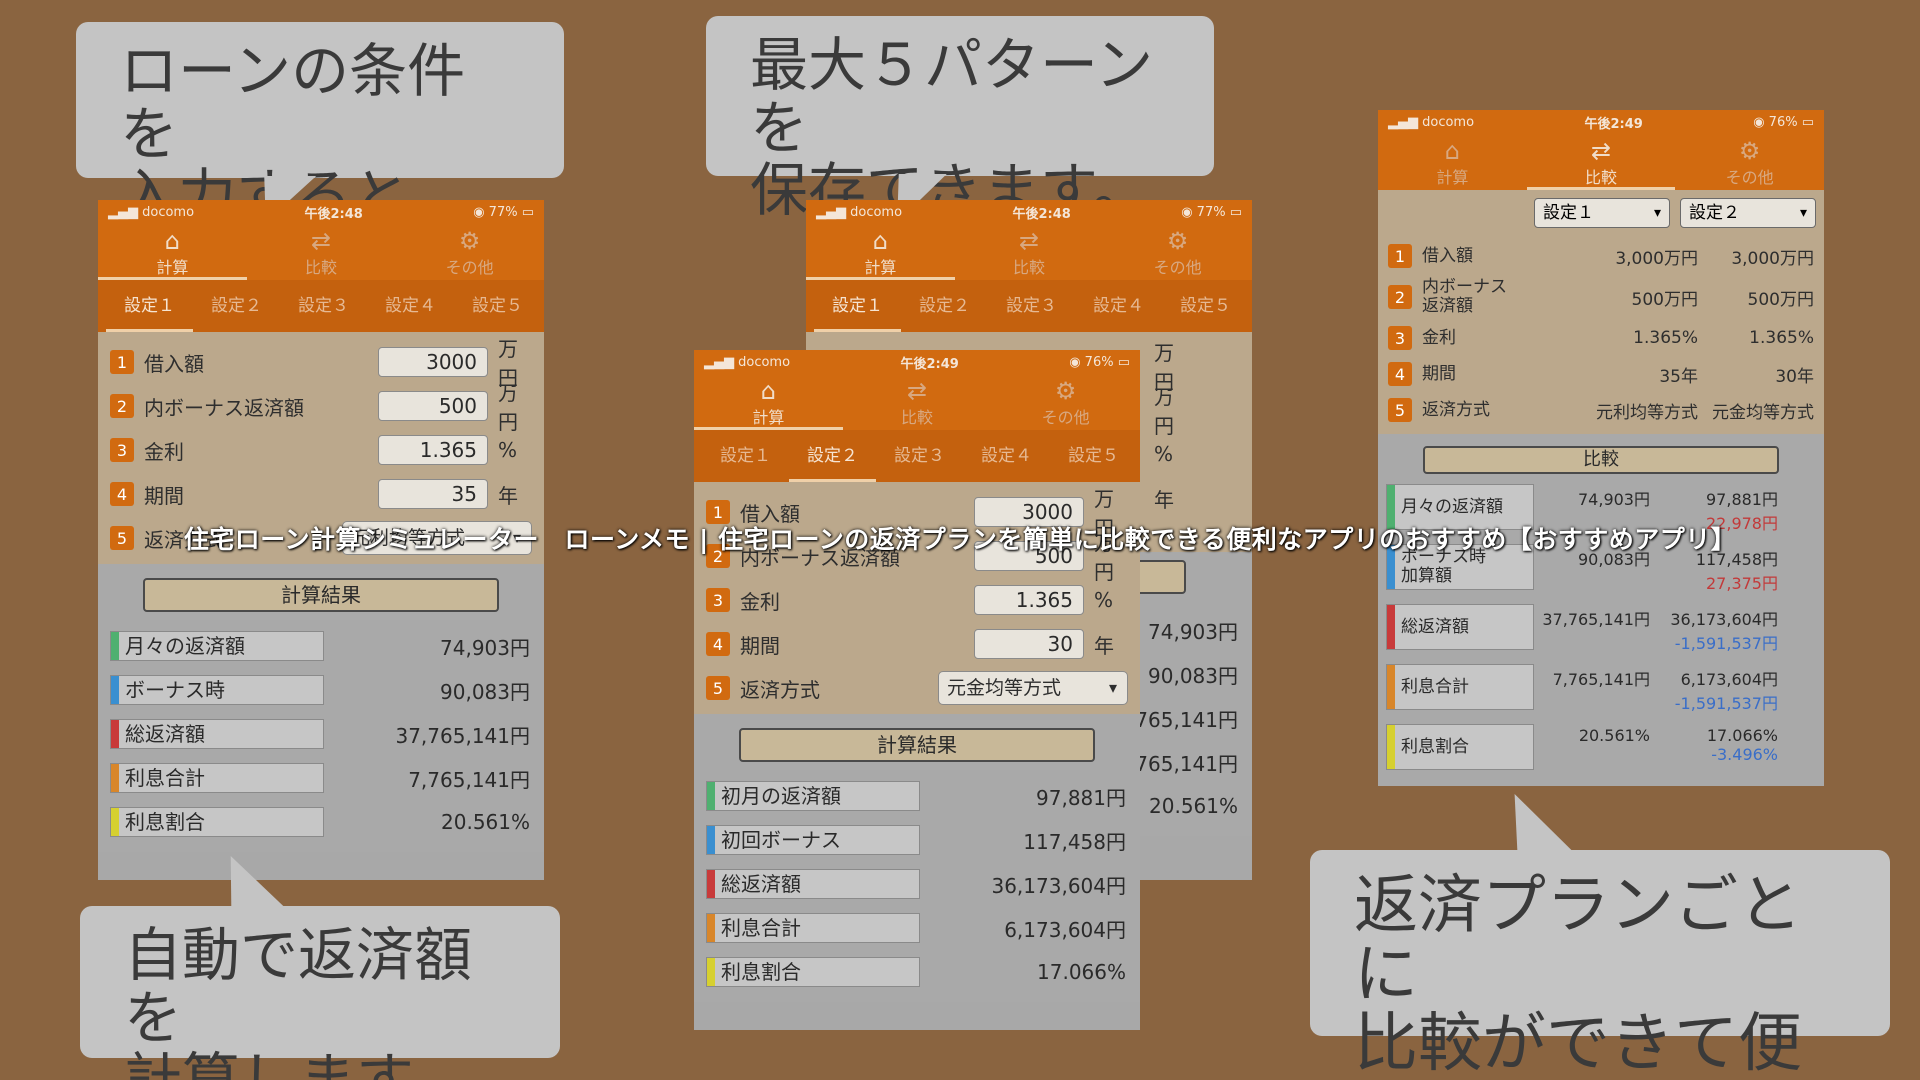 This screenshot has width=1920, height=1080. I want to click on result-value: 7,765,141円, so click(469, 779).